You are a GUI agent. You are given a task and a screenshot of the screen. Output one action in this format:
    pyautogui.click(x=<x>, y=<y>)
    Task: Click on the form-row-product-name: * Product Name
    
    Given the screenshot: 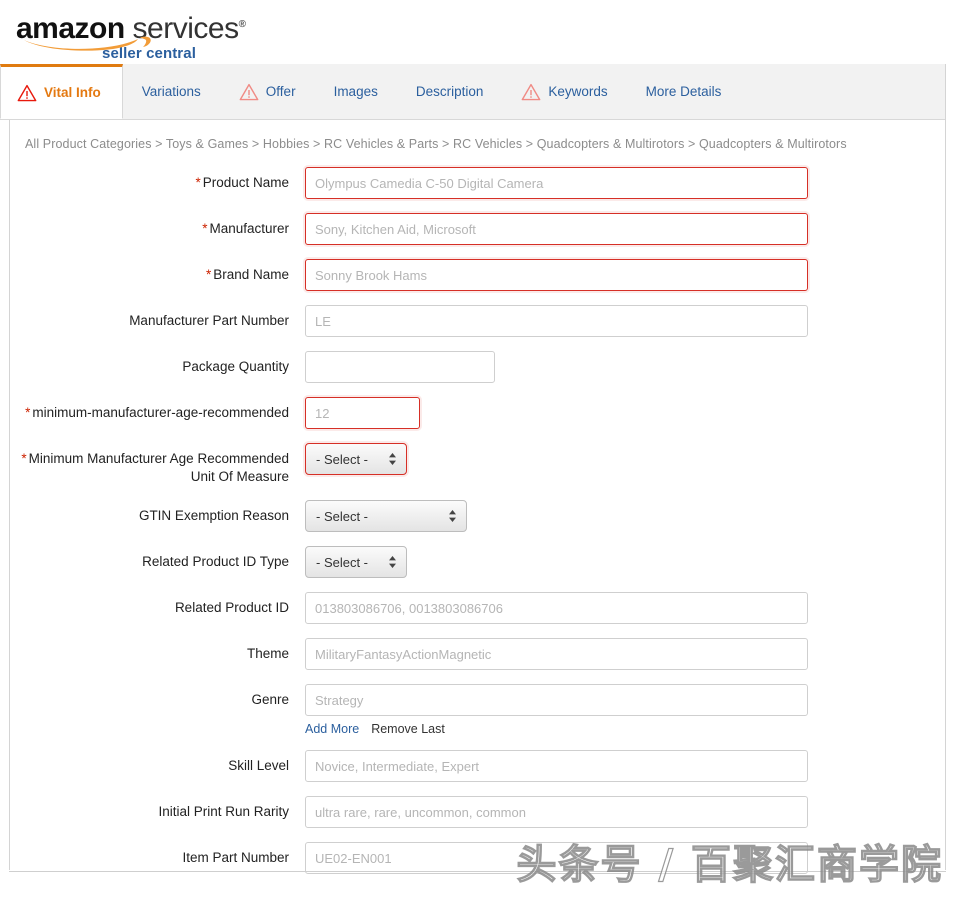 What is the action you would take?
    pyautogui.click(x=477, y=183)
    